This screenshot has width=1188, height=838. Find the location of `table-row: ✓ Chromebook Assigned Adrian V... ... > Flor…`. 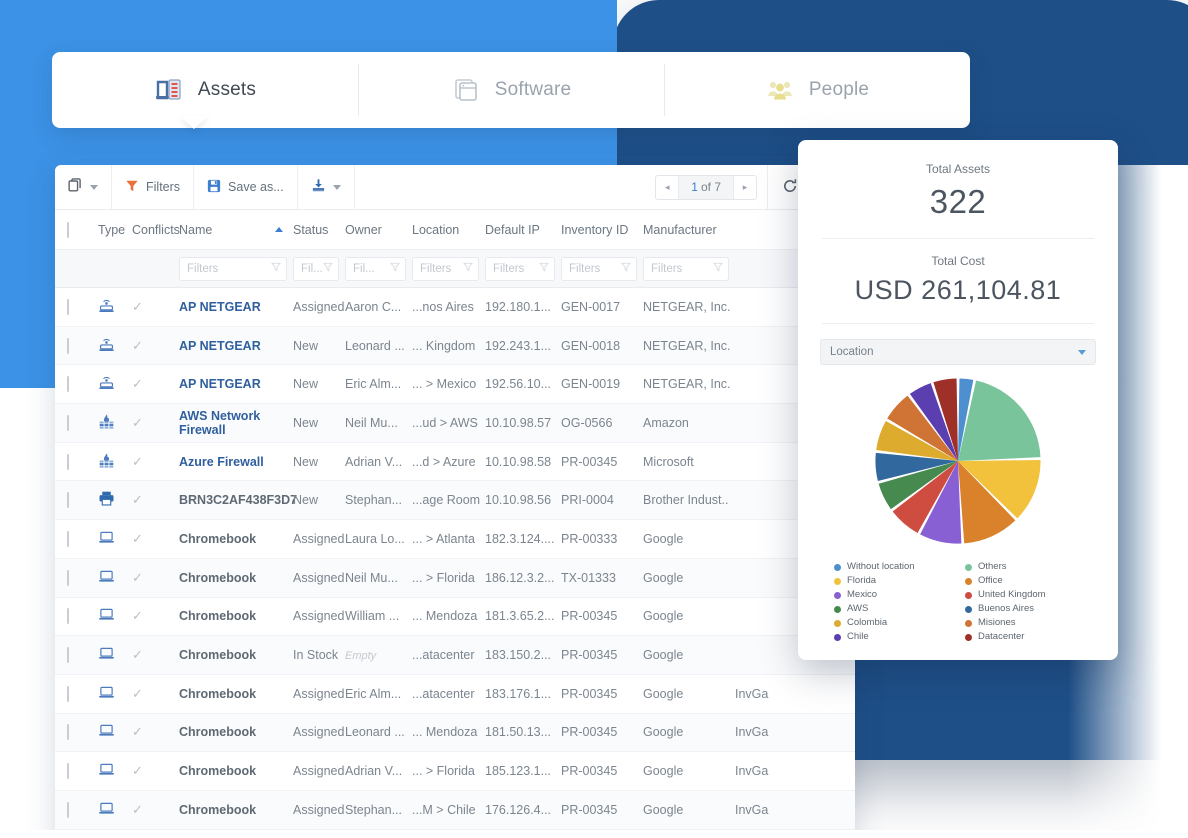

table-row: ✓ Chromebook Assigned Adrian V... ... > Flor… is located at coordinates (455, 771).